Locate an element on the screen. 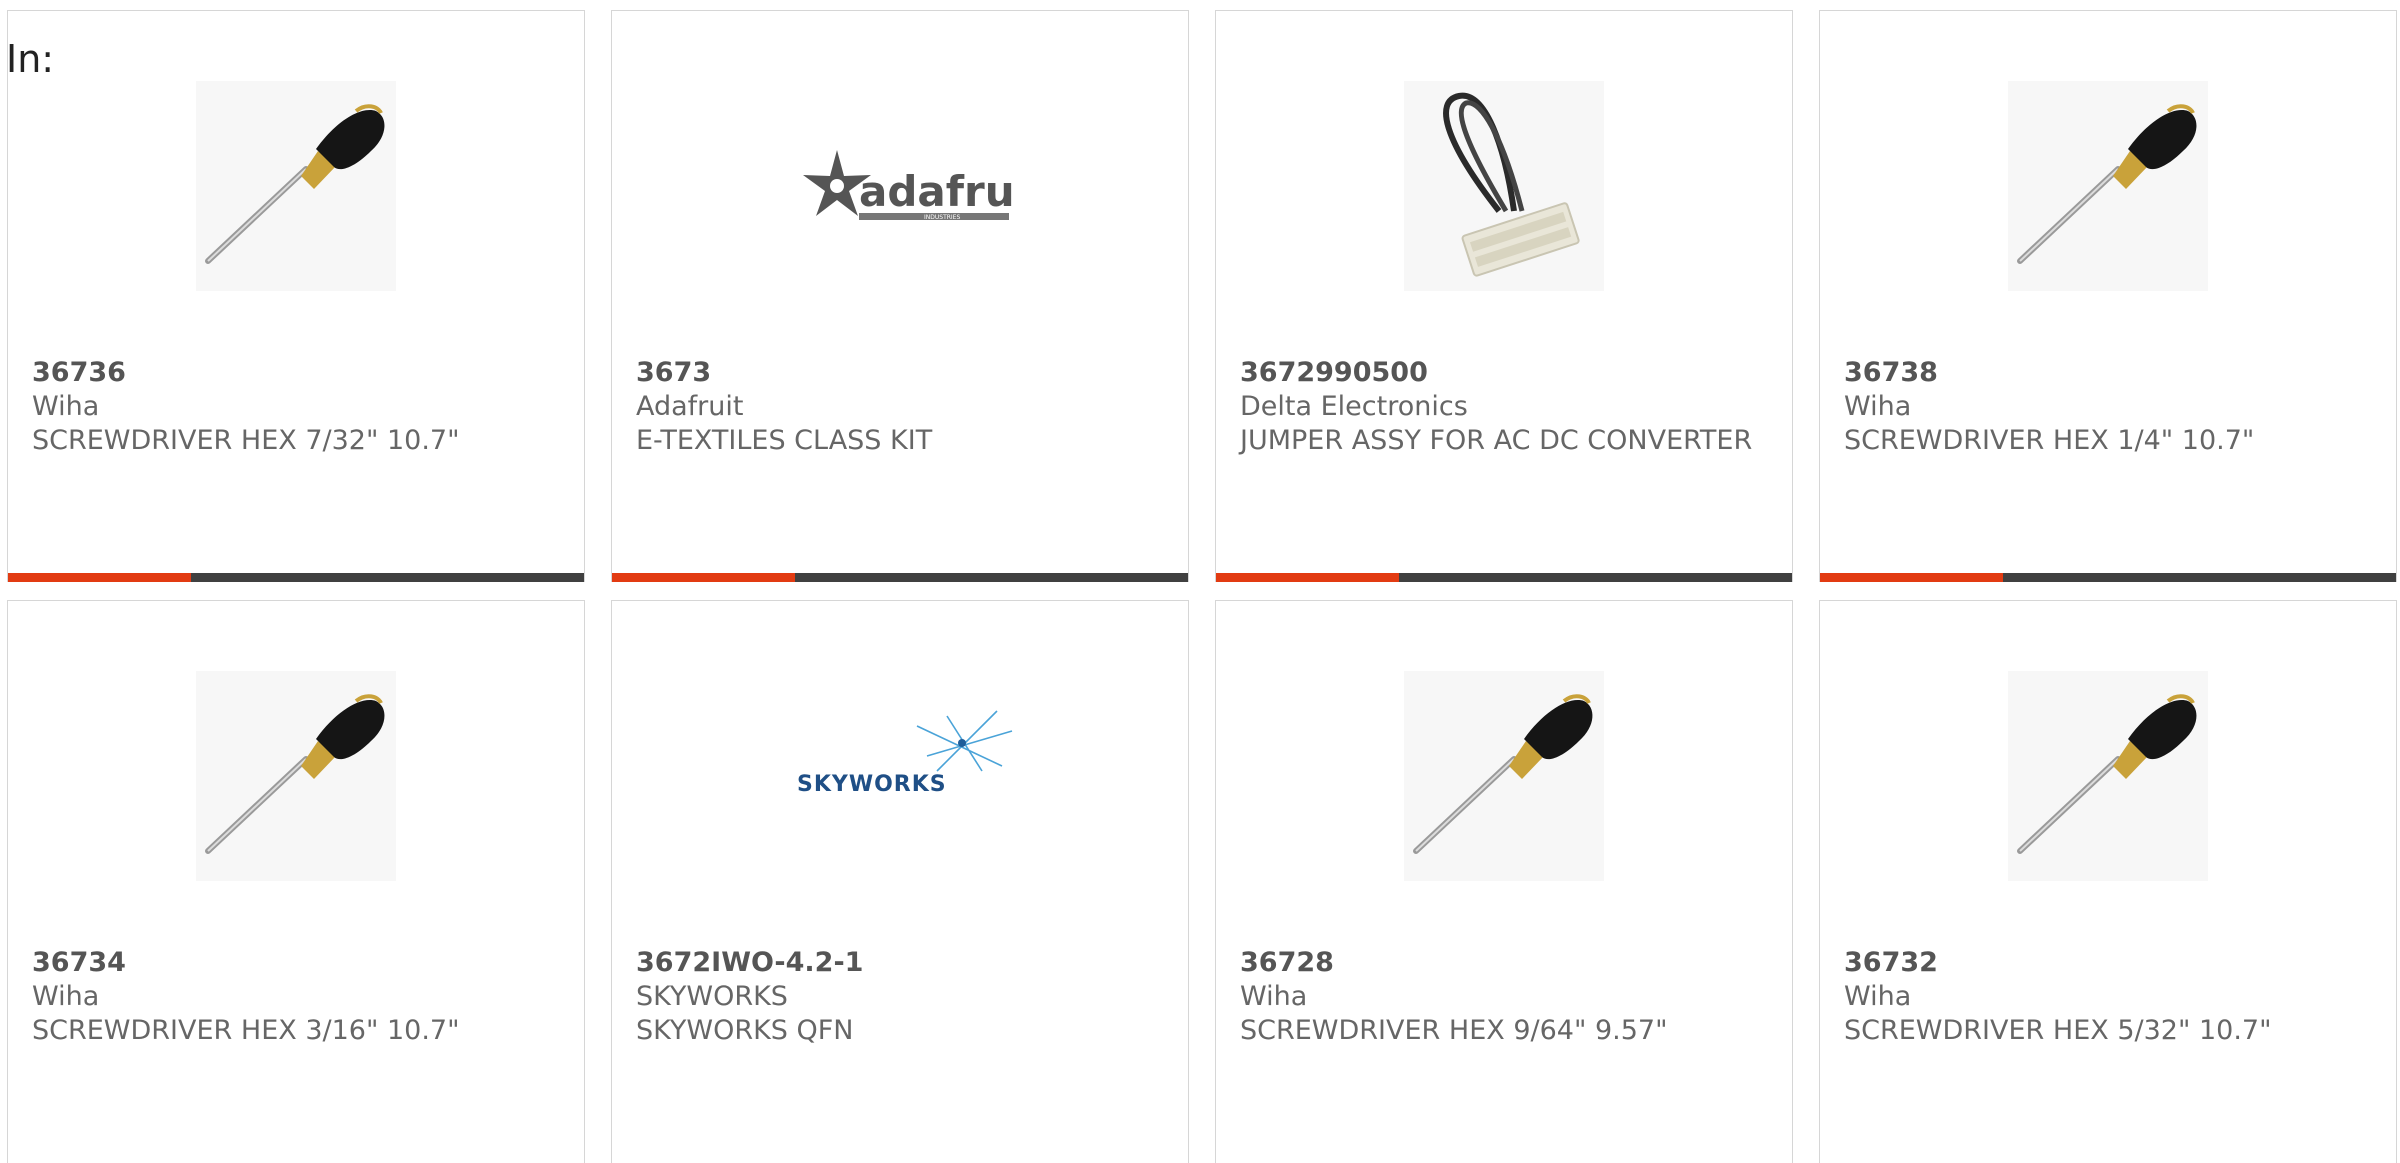 The width and height of the screenshot is (2400, 1163). description: SCREWDRIVER HEX 9/64" 9.57" is located at coordinates (1454, 1030).